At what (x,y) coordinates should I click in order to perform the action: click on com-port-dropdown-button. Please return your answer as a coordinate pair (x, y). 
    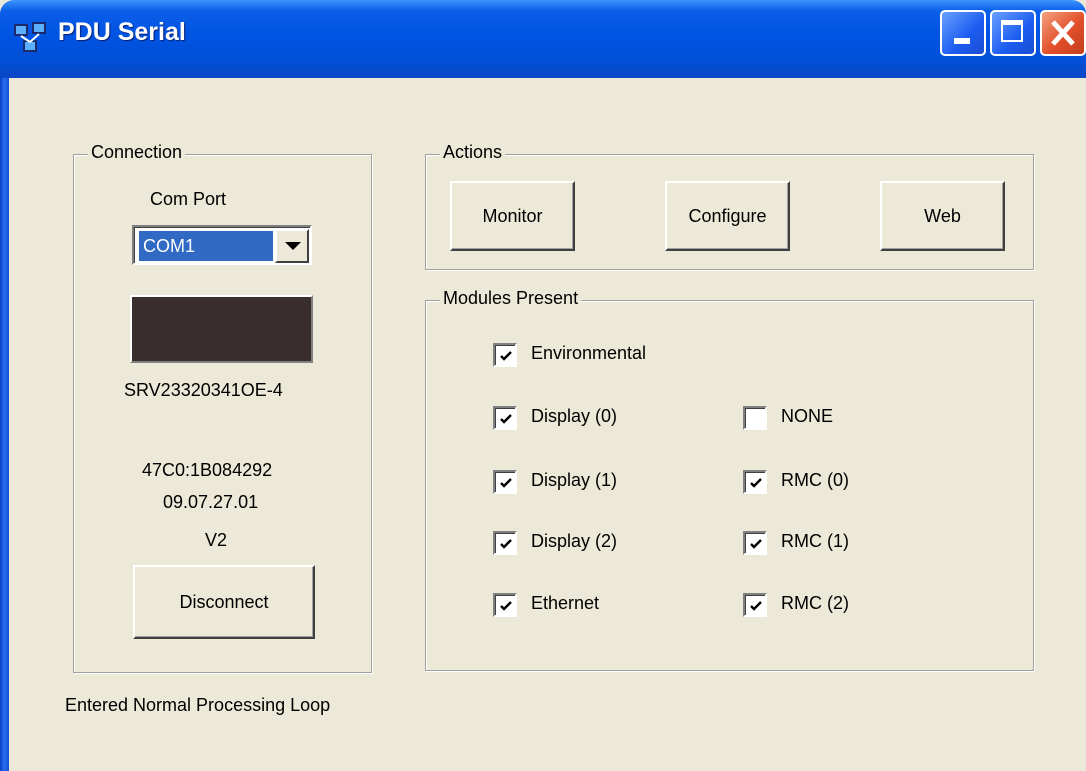
    Looking at the image, I should click on (292, 246).